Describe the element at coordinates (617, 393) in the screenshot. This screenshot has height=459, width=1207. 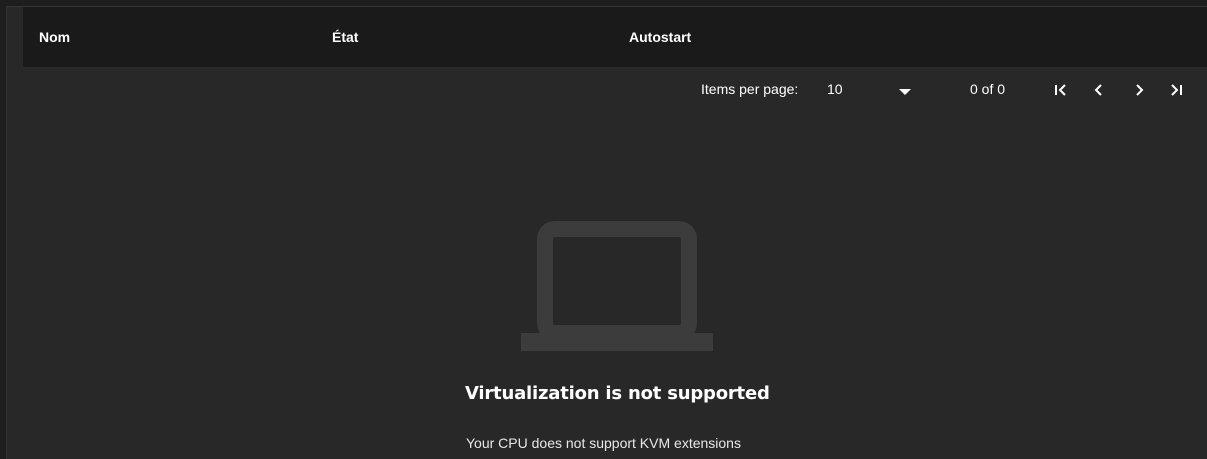
I see `empty-state-title: Virtualization is not supported` at that location.